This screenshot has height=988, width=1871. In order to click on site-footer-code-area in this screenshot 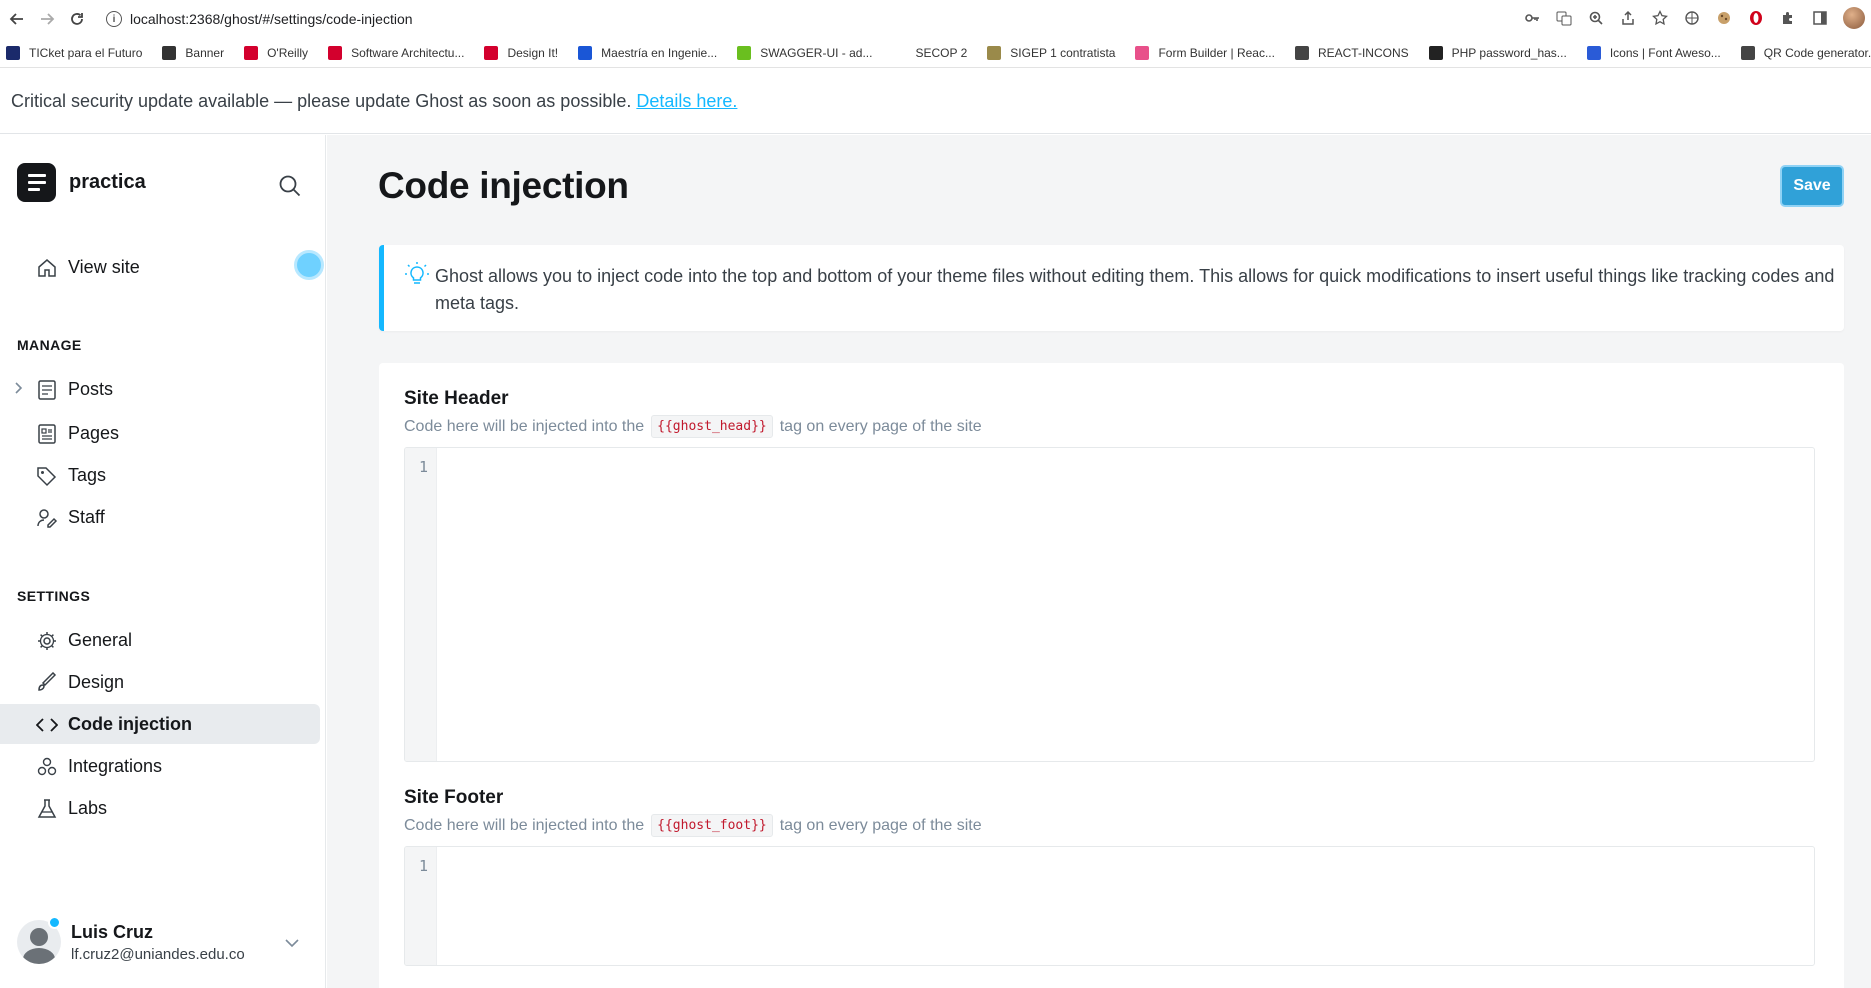, I will do `click(1125, 906)`.